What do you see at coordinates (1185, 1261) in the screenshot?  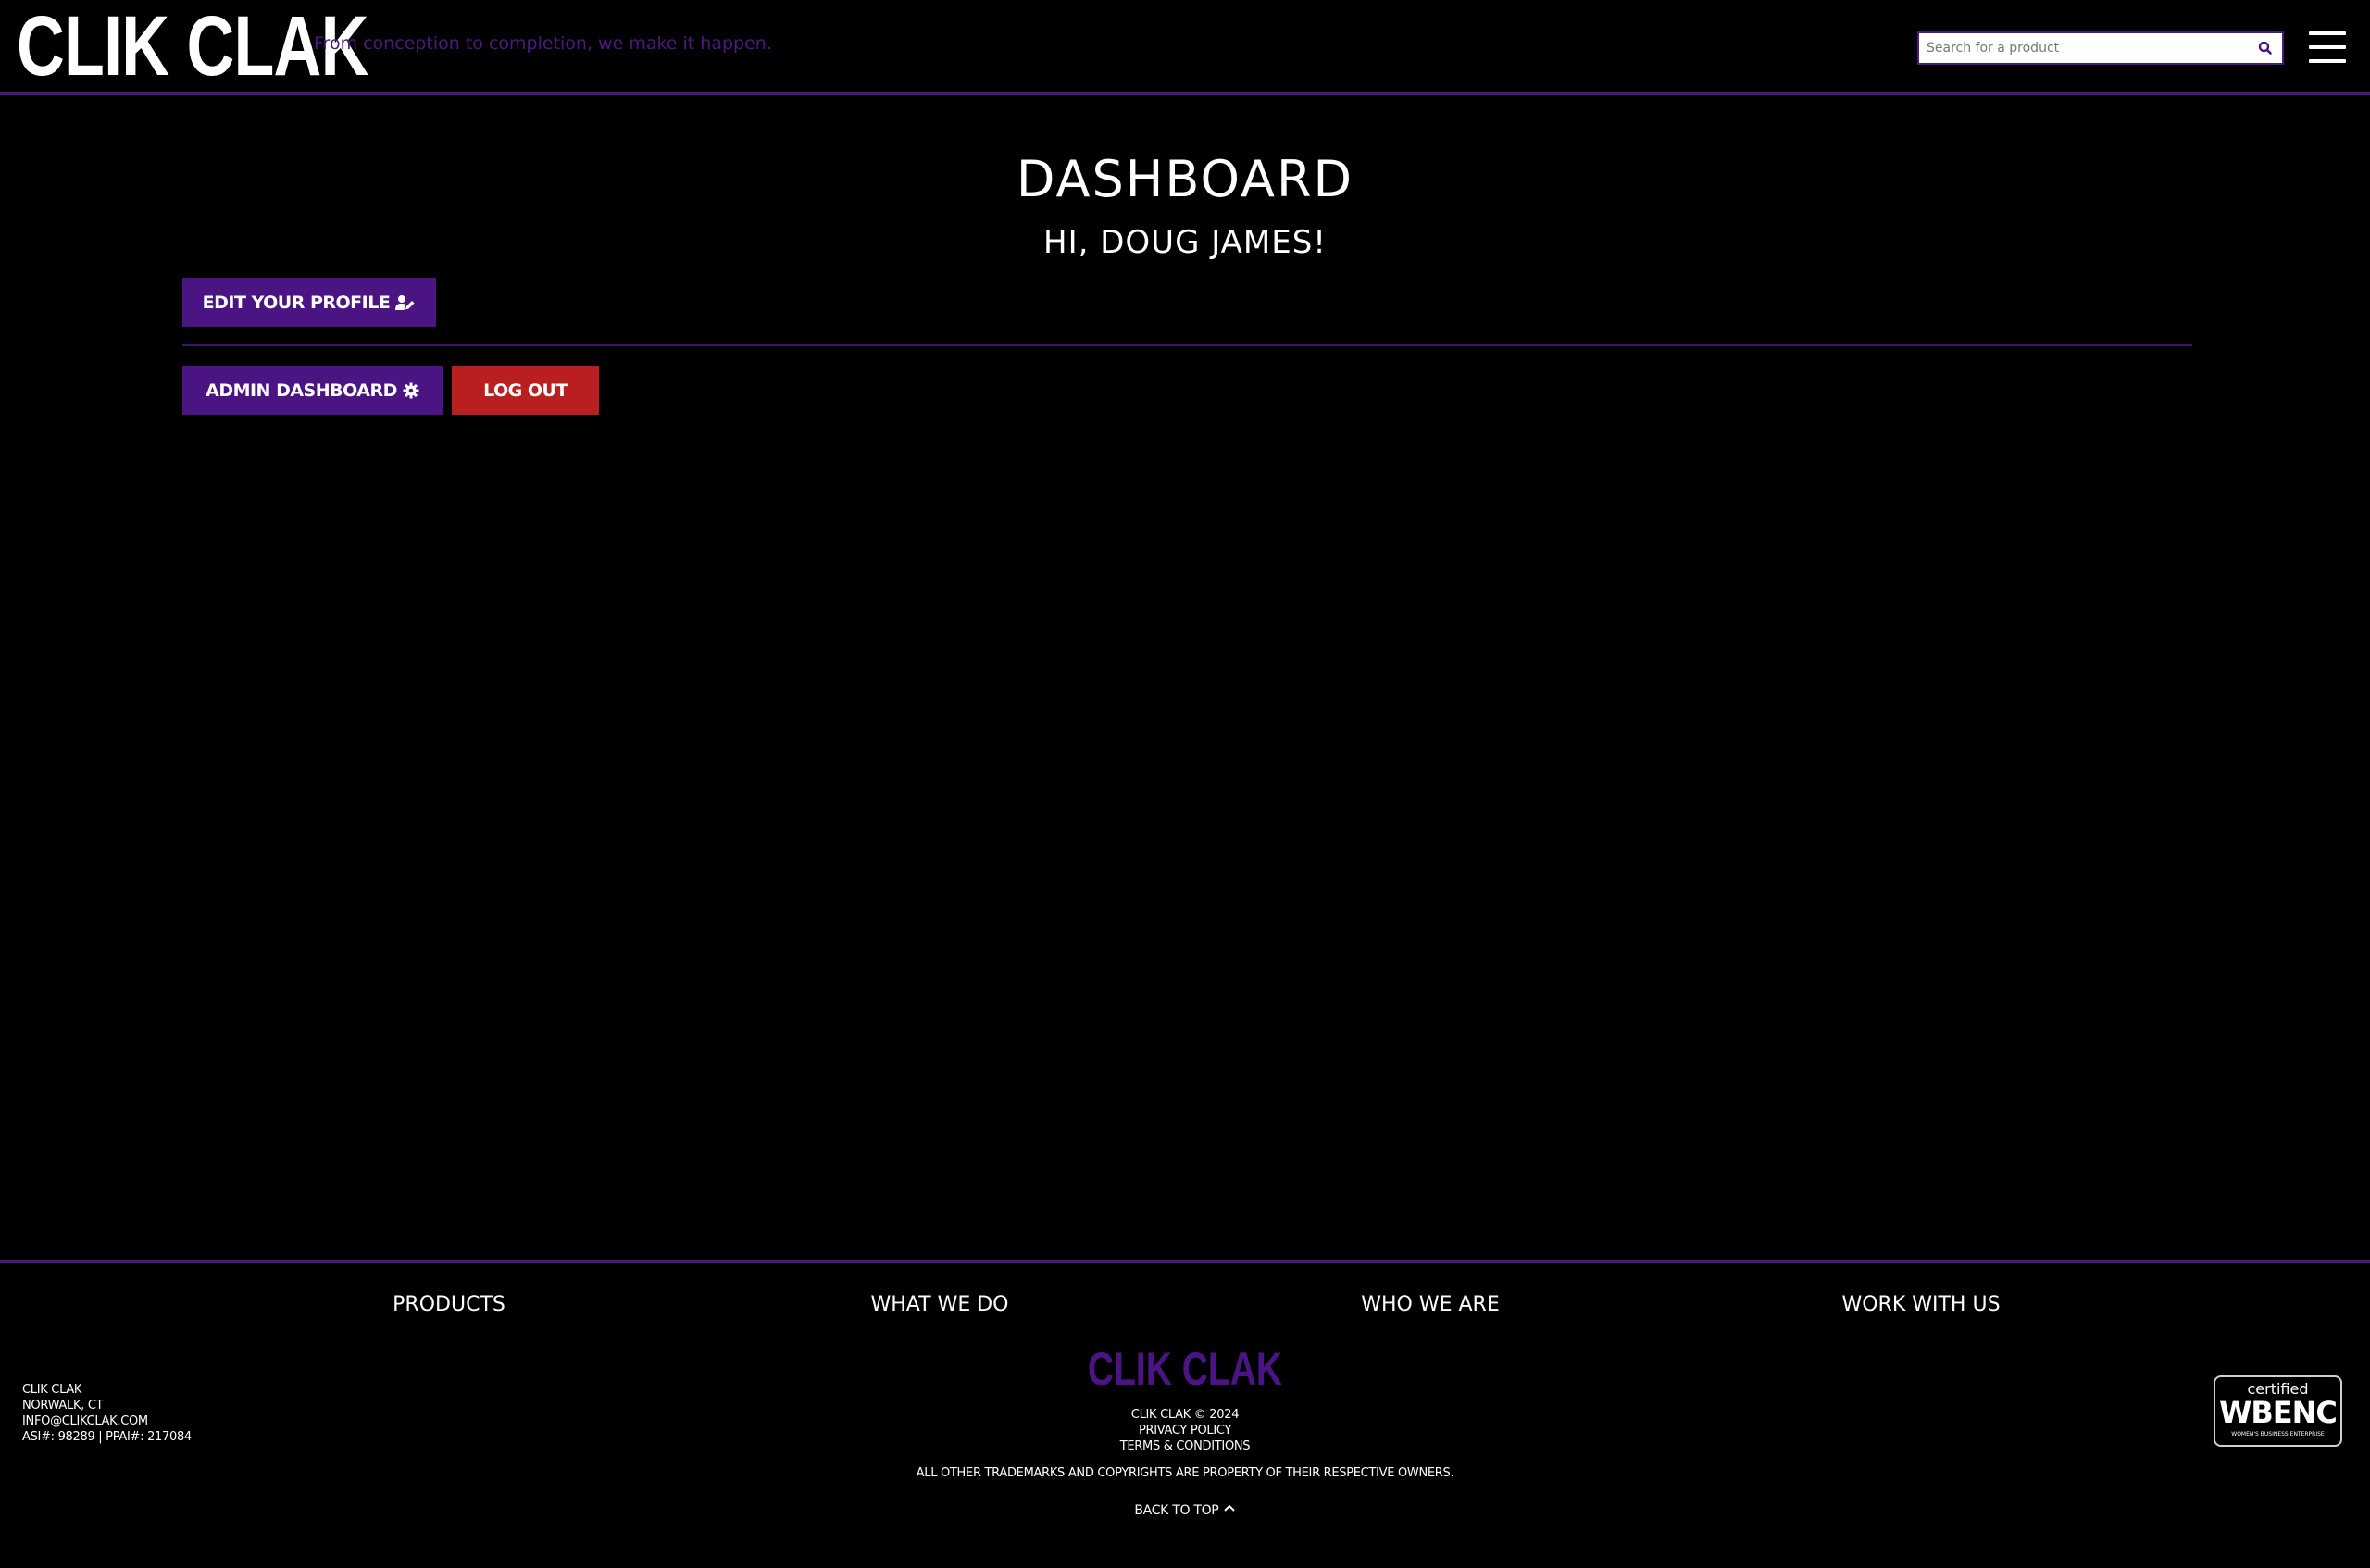 I see `footer-divider` at bounding box center [1185, 1261].